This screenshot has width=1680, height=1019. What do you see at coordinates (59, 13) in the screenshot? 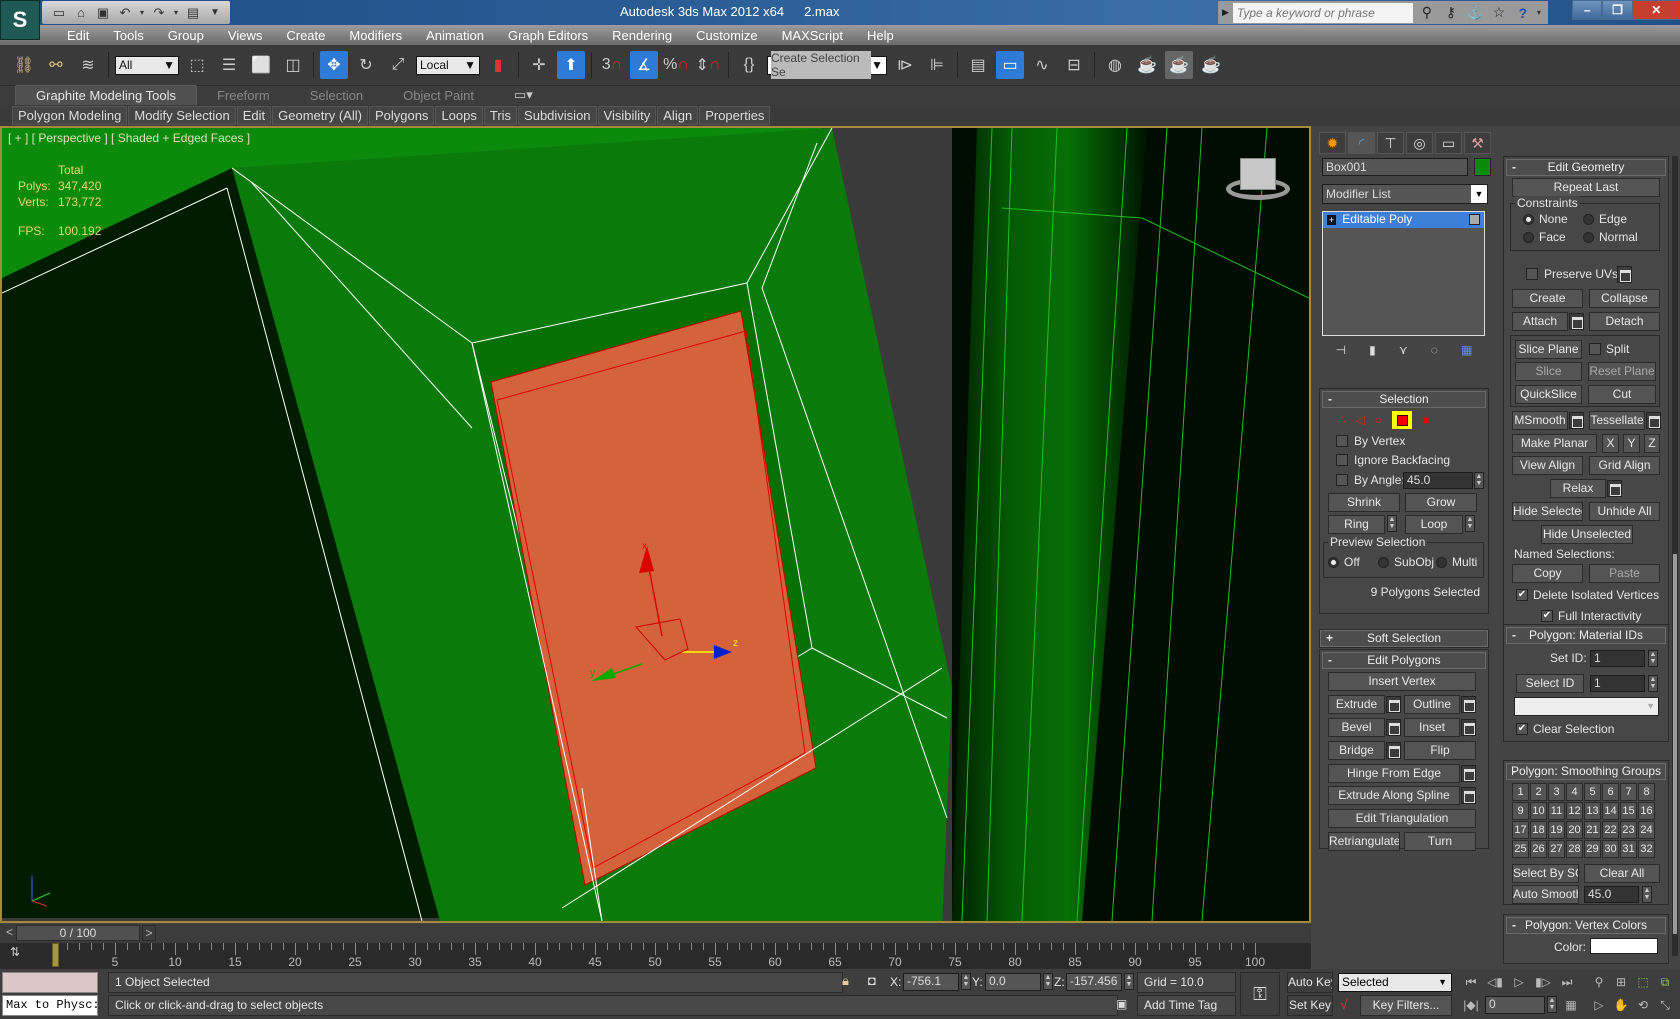
I see `new-icon: ▭` at bounding box center [59, 13].